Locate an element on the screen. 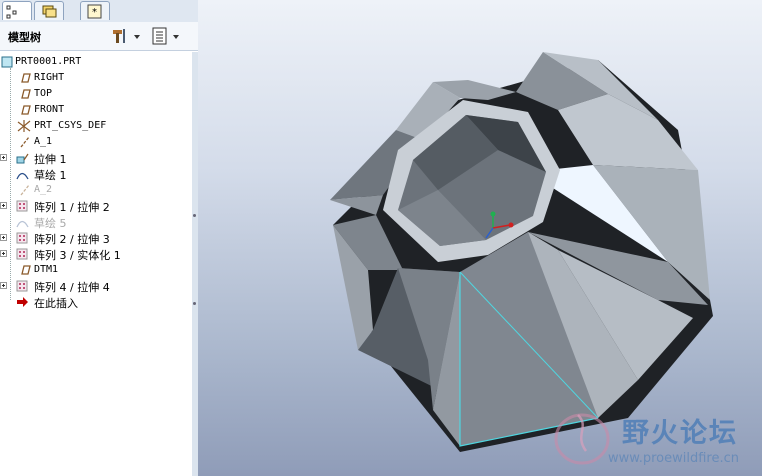 This screenshot has width=762, height=476. layers-tab is located at coordinates (49, 10).